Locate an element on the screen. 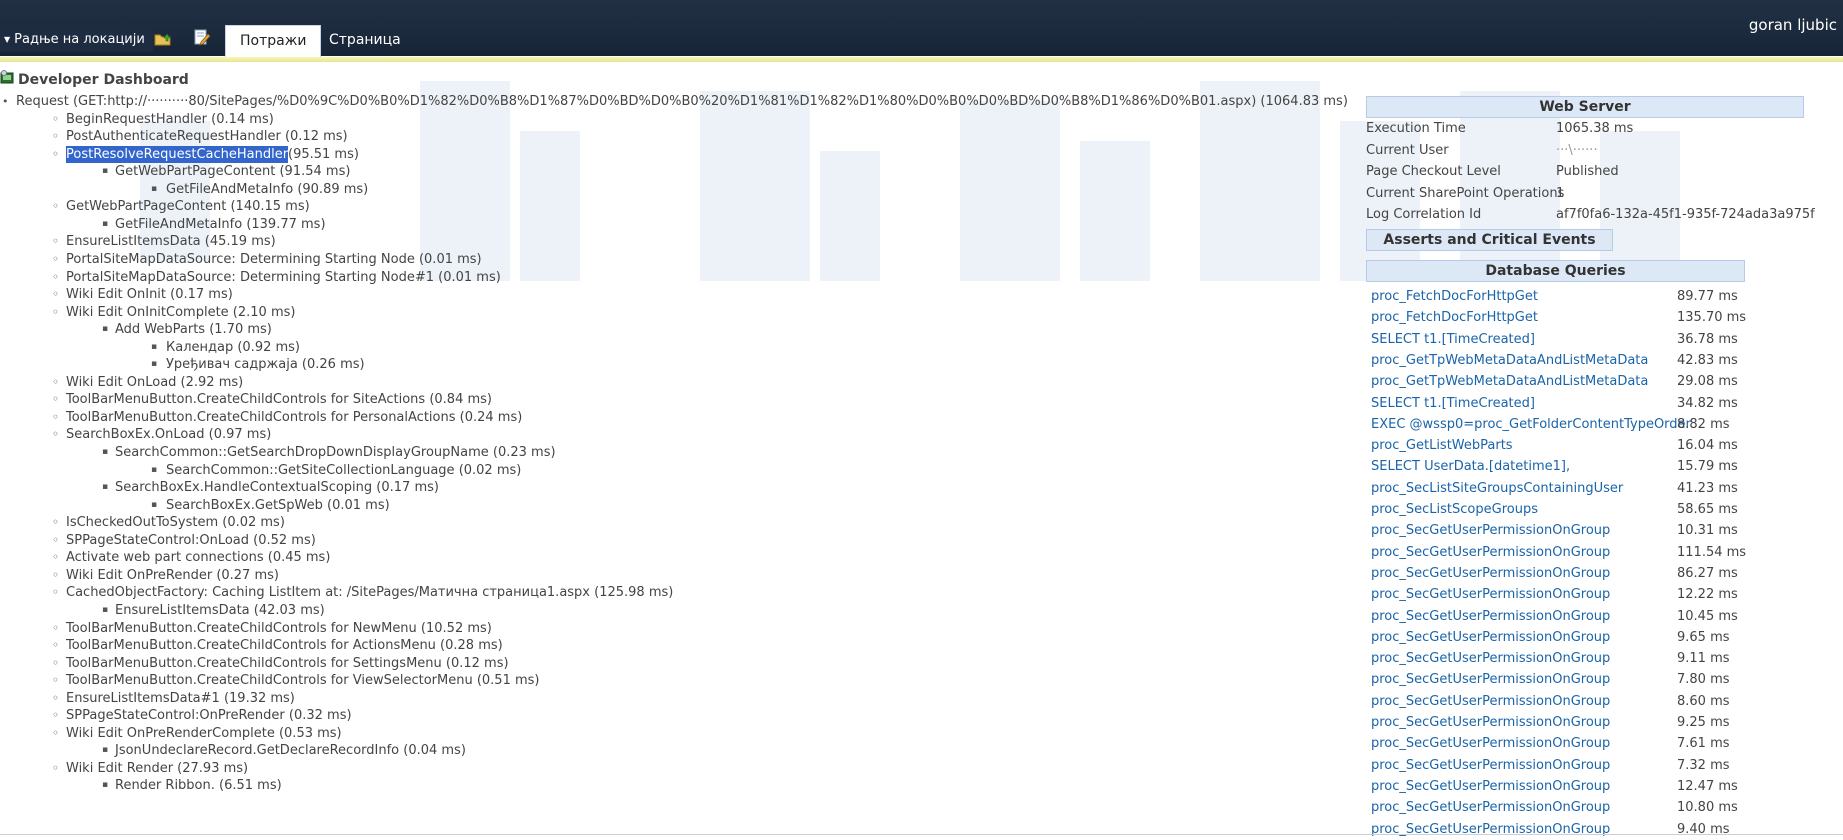 This screenshot has height=840, width=1843. dashboard-title: Developer Dashboard is located at coordinates (94, 80).